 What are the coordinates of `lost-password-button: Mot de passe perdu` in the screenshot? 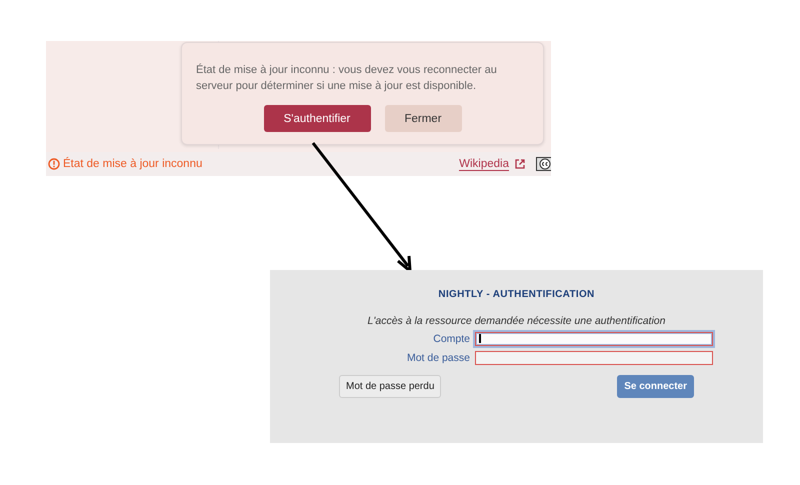 It's located at (390, 386).